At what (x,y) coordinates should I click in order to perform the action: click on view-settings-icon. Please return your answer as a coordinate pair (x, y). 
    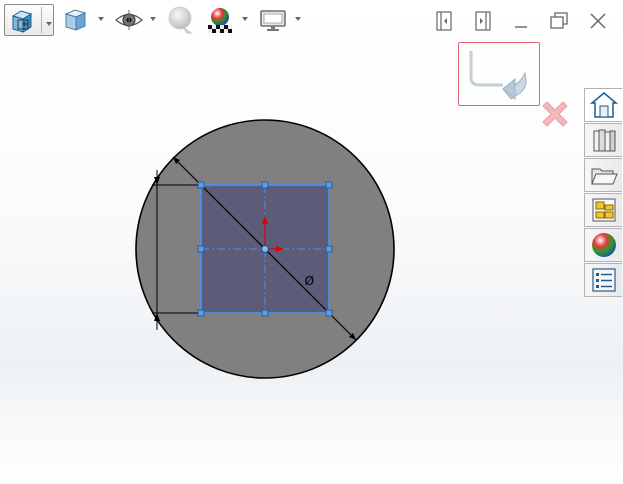
    Looking at the image, I should click on (273, 20).